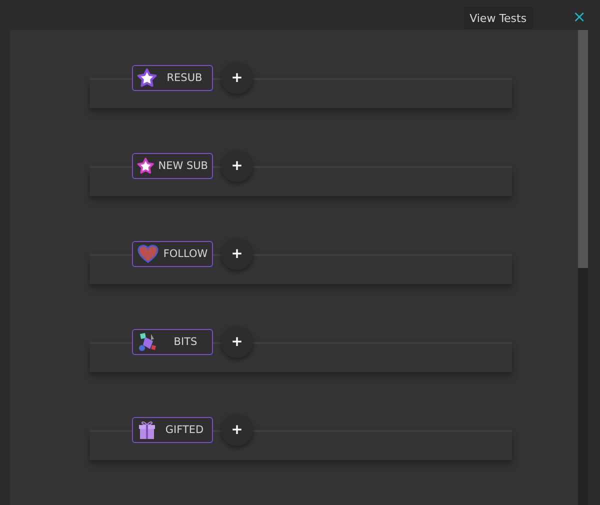 The width and height of the screenshot is (600, 505). I want to click on event-label: GIFTED, so click(184, 430).